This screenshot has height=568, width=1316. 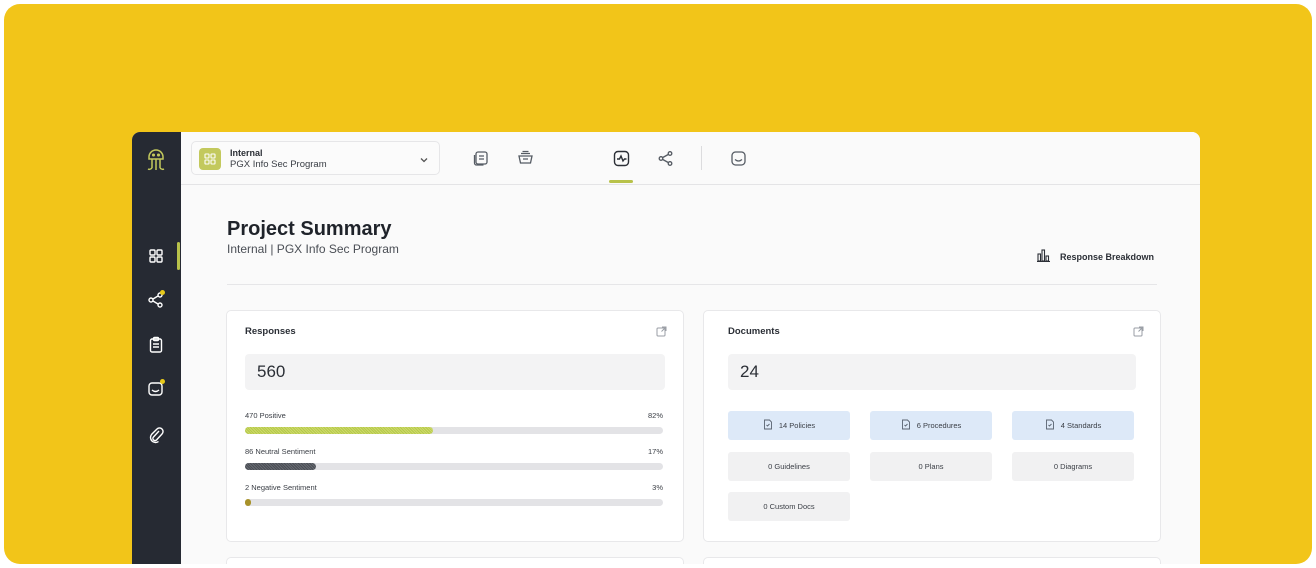 I want to click on project-grid-icon, so click(x=210, y=159).